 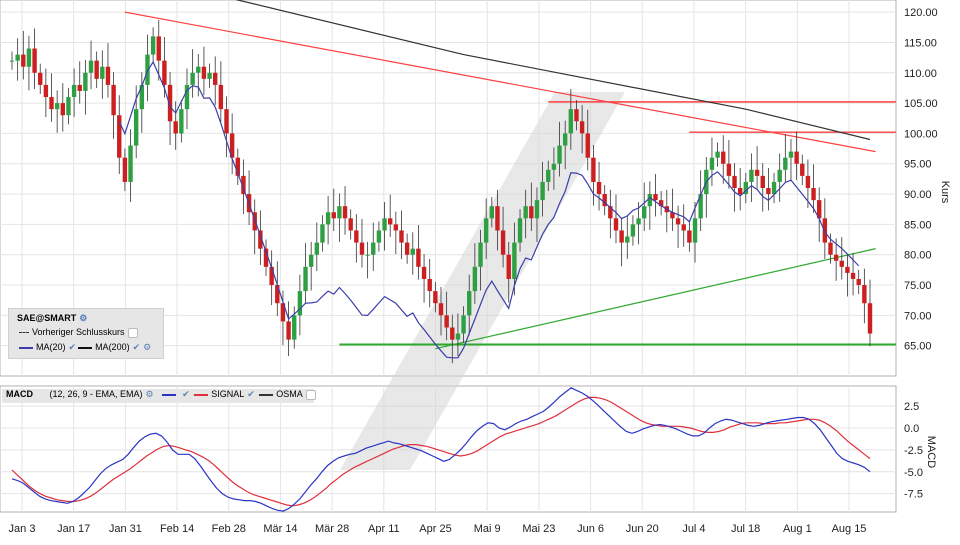 I want to click on x-tick-label: Aug 1, so click(x=797, y=529).